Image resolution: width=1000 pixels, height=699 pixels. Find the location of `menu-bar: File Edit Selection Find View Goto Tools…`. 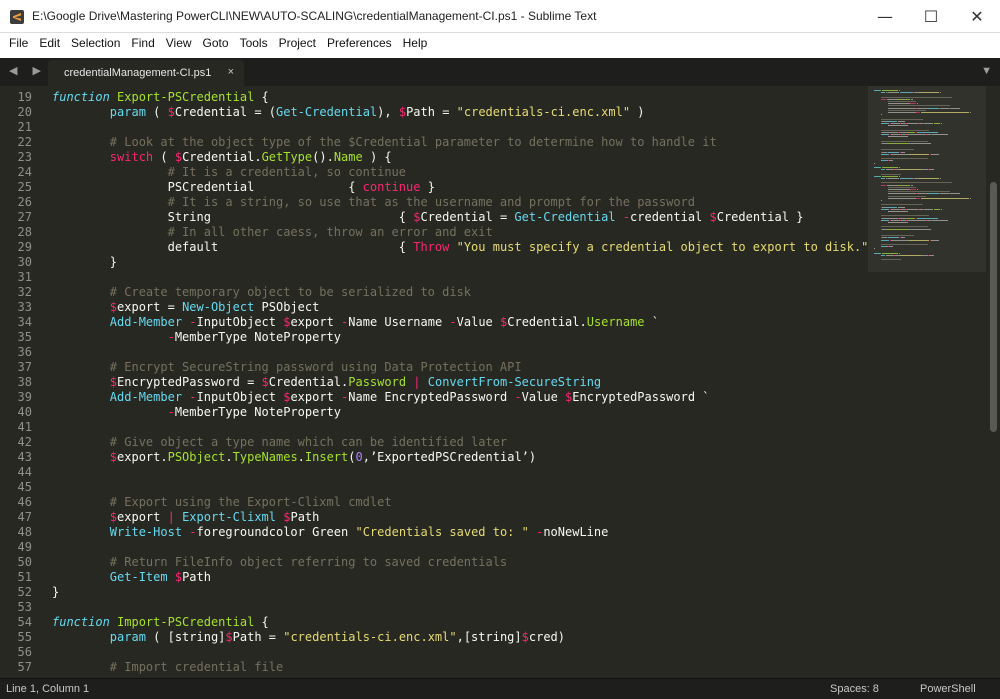

menu-bar: File Edit Selection Find View Goto Tools… is located at coordinates (500, 43).